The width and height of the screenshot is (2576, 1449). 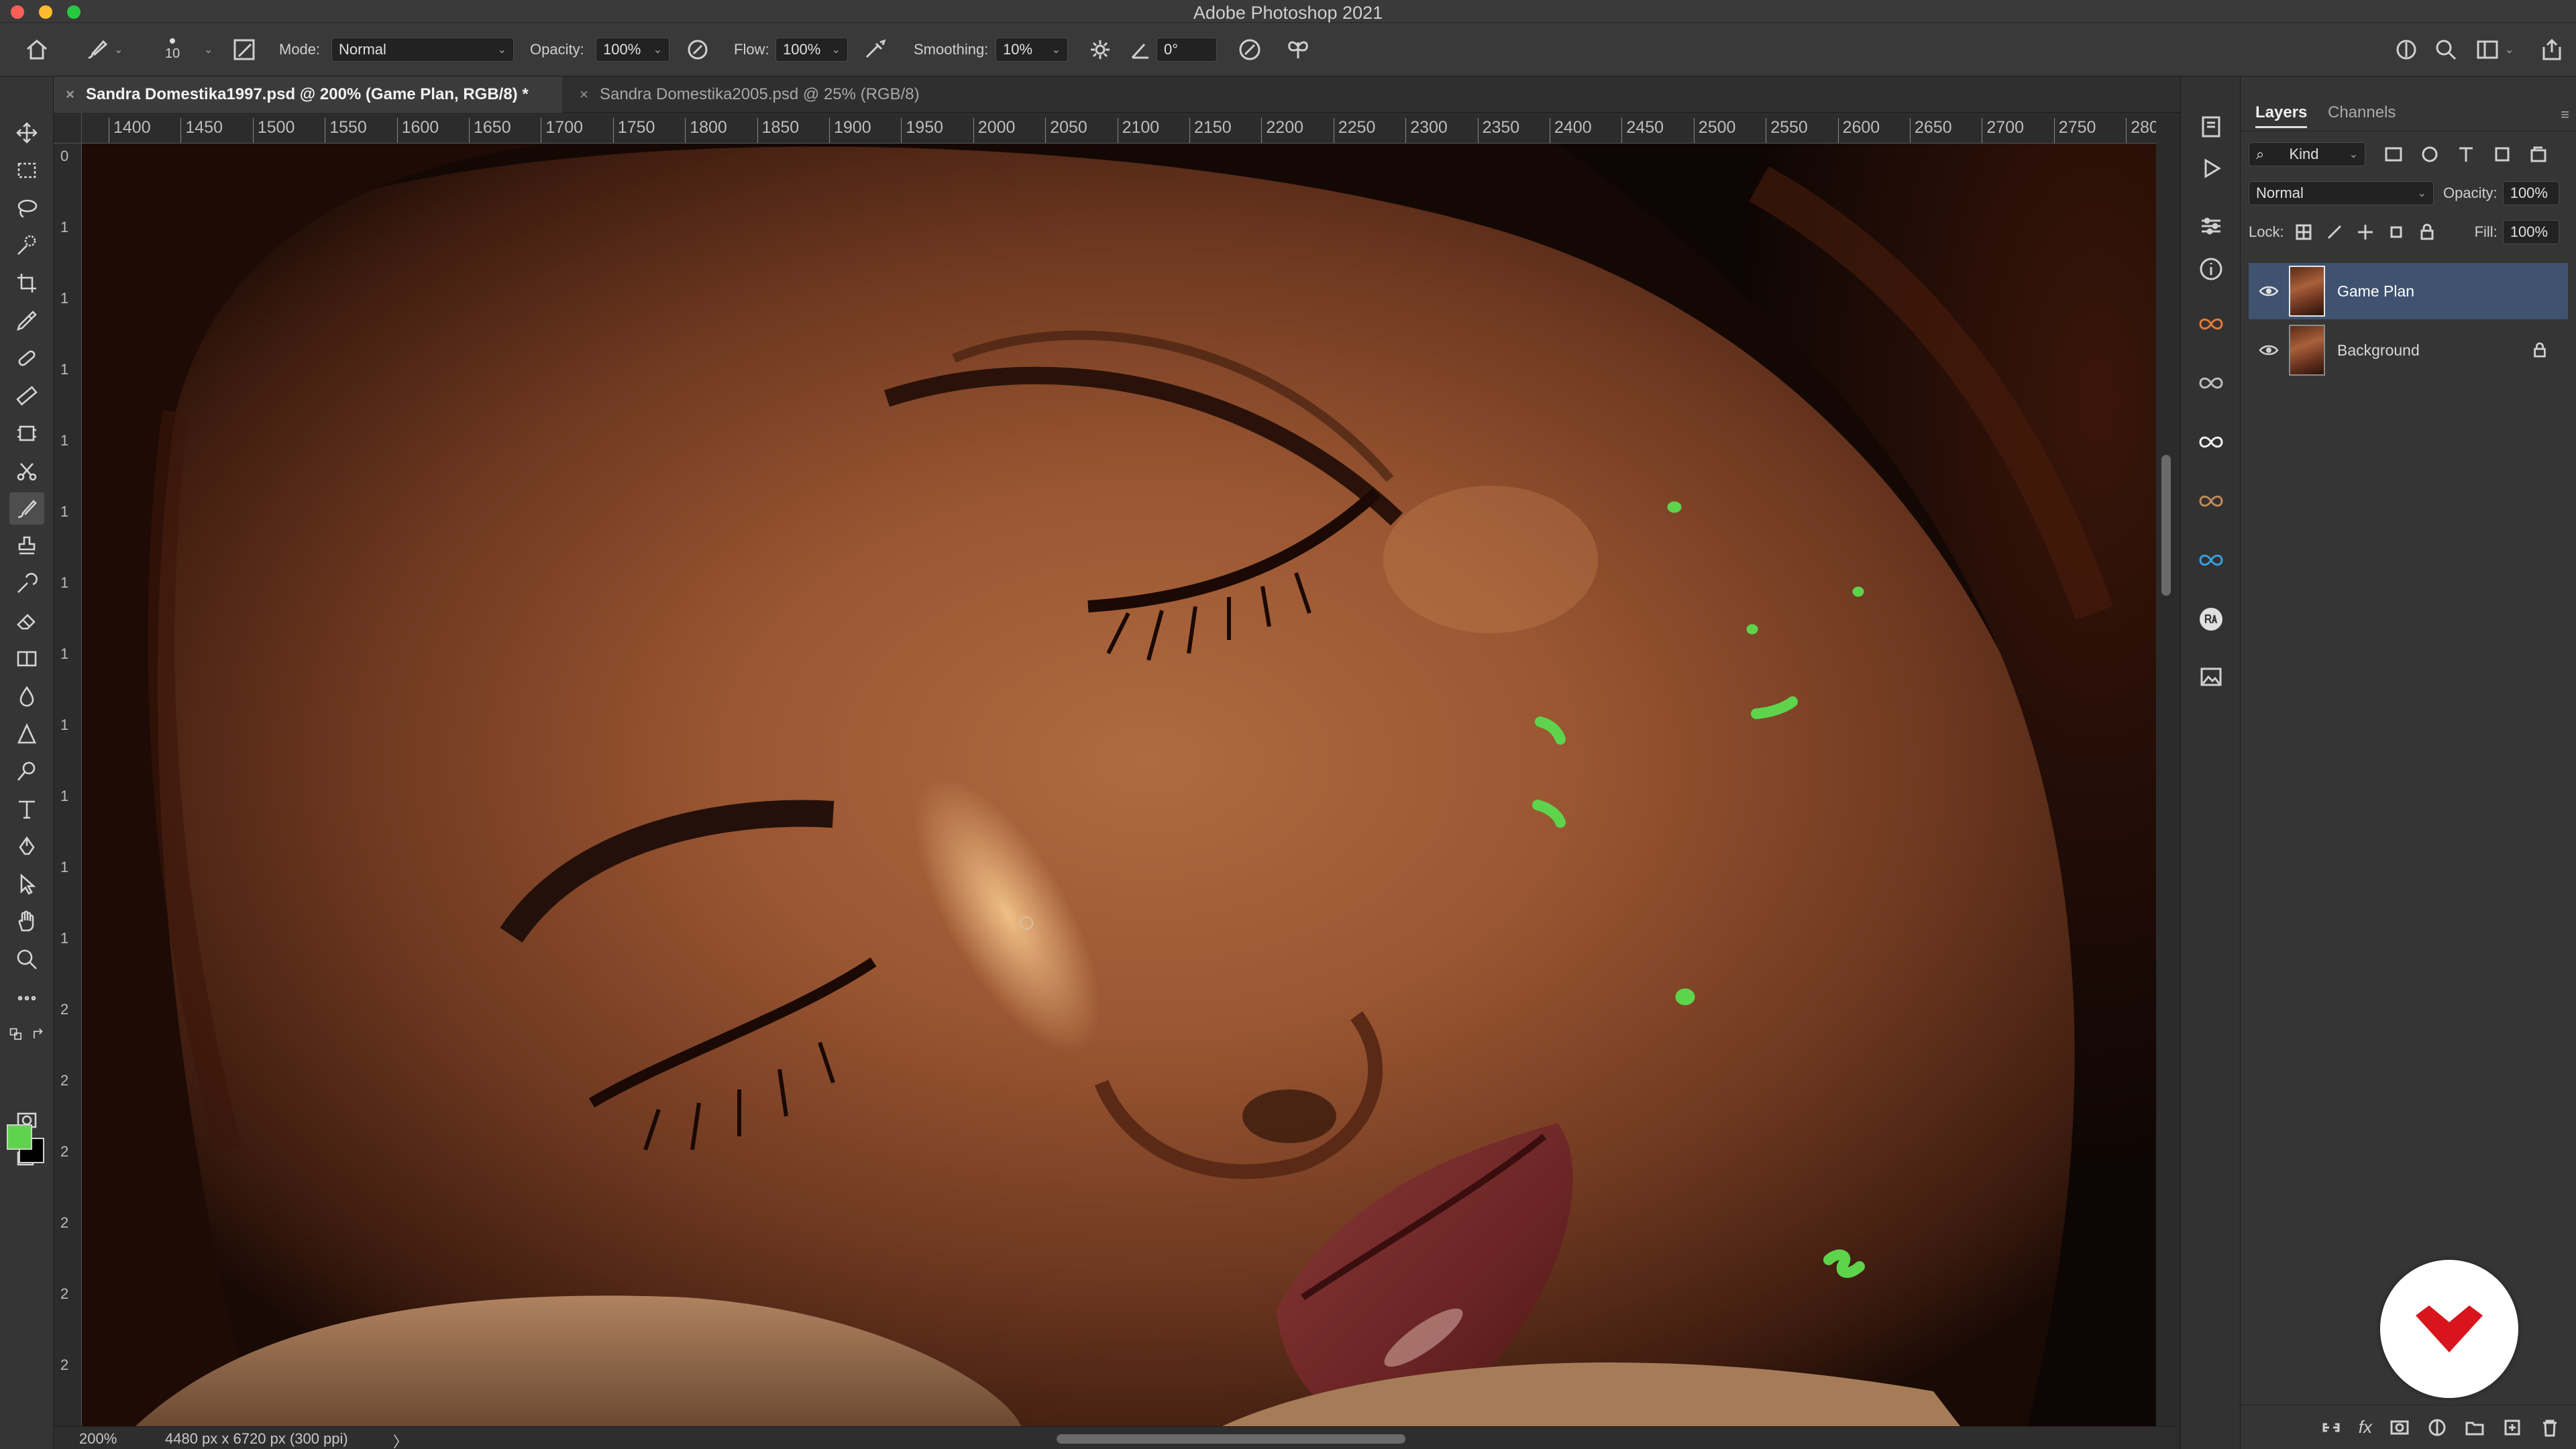 What do you see at coordinates (26, 170) in the screenshot?
I see `marquee-tool` at bounding box center [26, 170].